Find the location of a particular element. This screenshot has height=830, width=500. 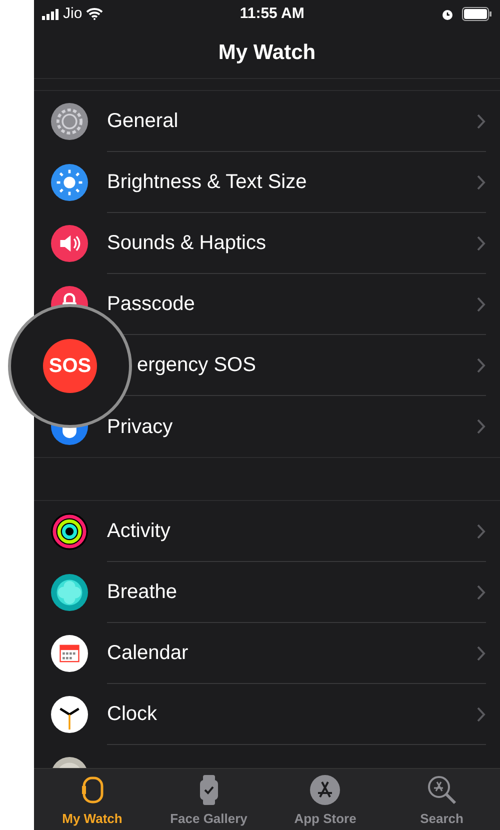

app-store-icon is located at coordinates (325, 790).